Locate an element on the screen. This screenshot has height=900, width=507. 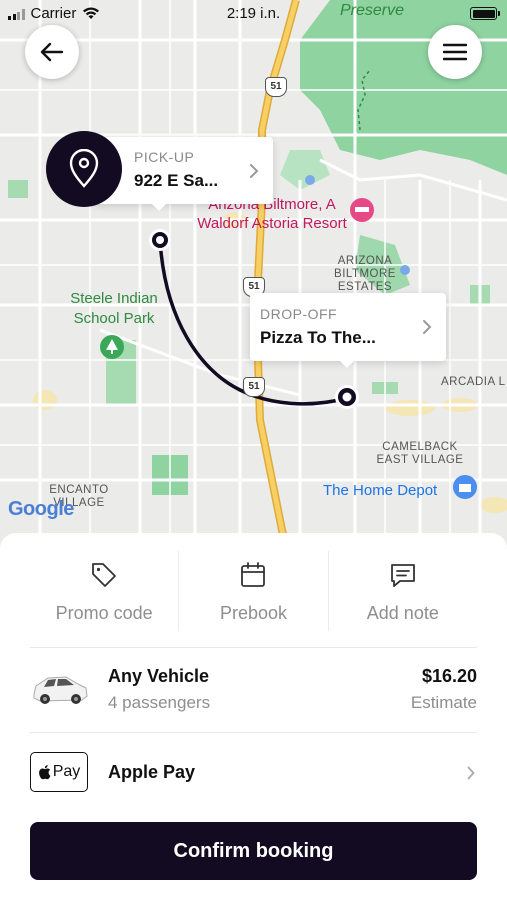
hamburger-menu-icon is located at coordinates (455, 52).